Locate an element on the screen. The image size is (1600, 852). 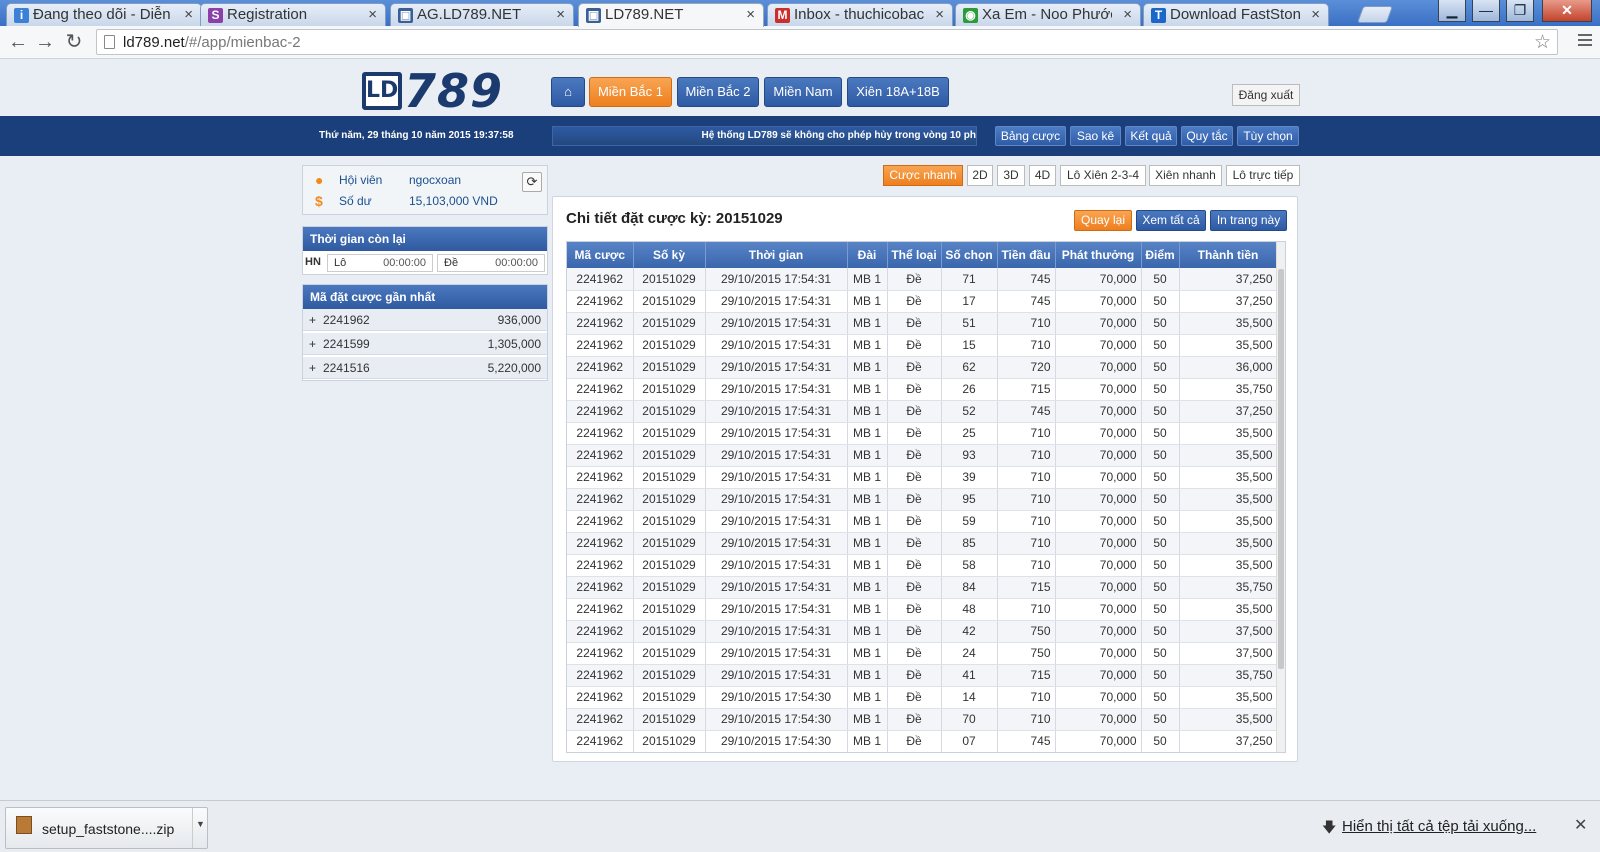
table-scrollbar is located at coordinates (1280, 497).